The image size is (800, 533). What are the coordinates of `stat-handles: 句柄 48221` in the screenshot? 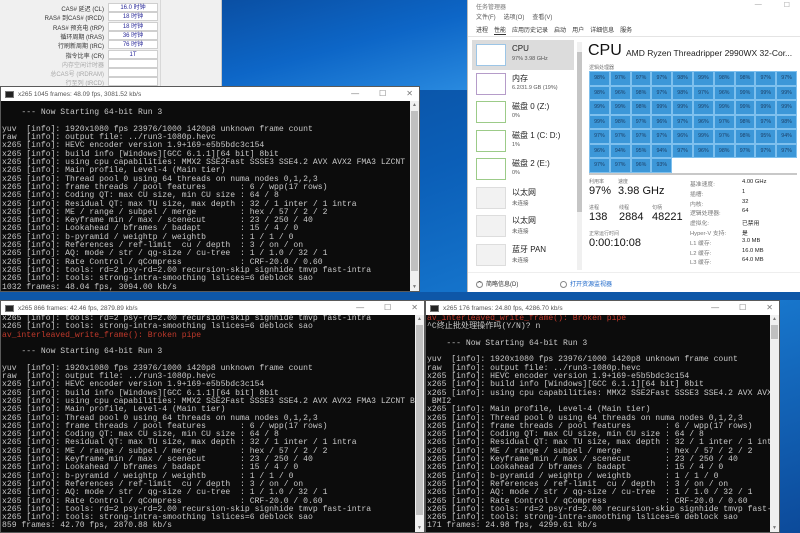 It's located at (667, 213).